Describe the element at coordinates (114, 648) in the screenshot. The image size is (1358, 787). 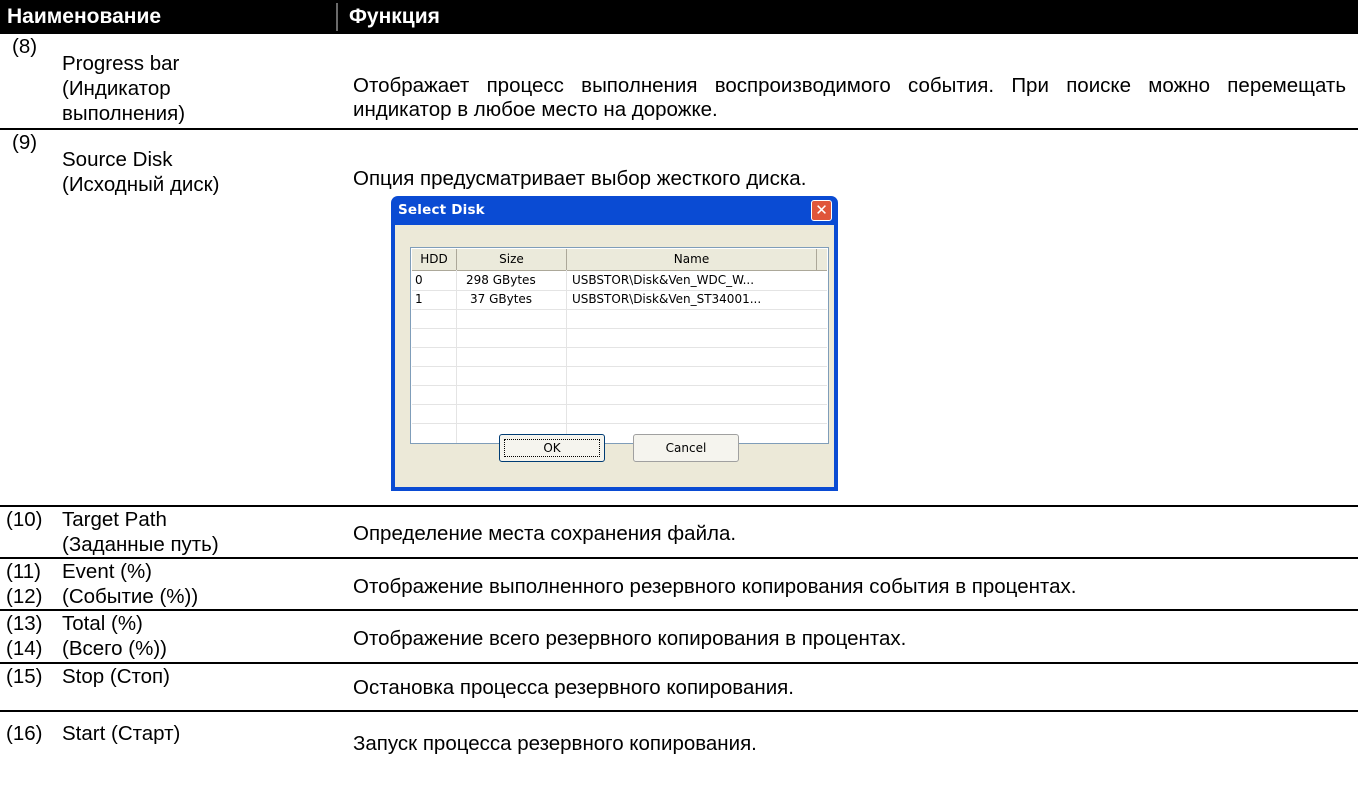
I see `row-name-line: (Всего (%))` at that location.